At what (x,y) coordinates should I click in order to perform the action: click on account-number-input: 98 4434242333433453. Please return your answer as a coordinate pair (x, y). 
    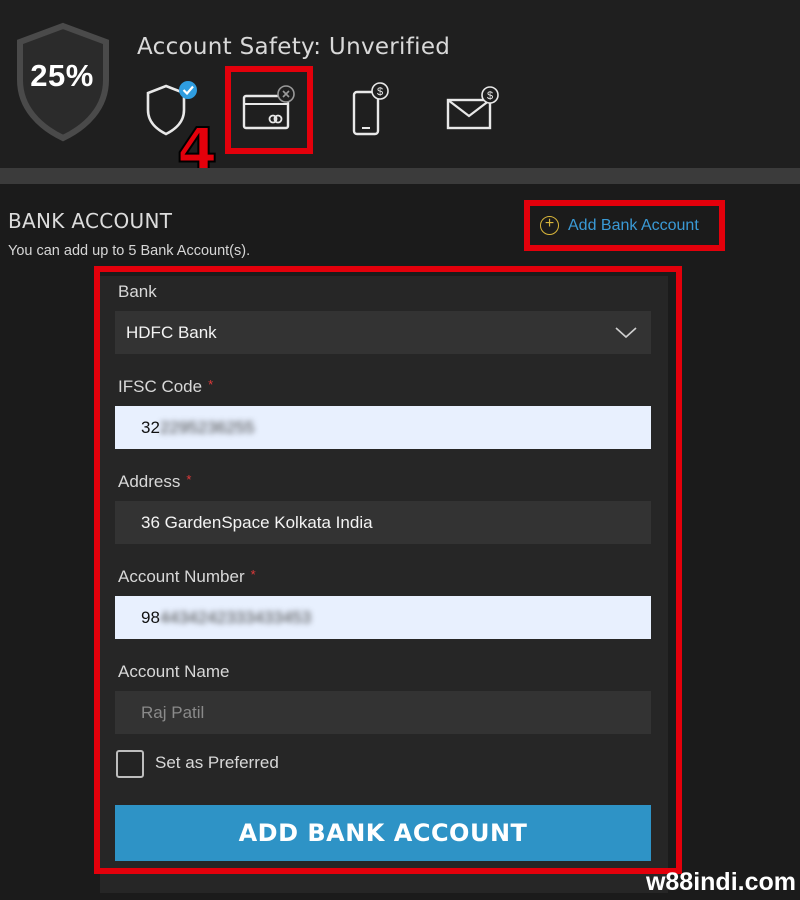
    Looking at the image, I should click on (383, 617).